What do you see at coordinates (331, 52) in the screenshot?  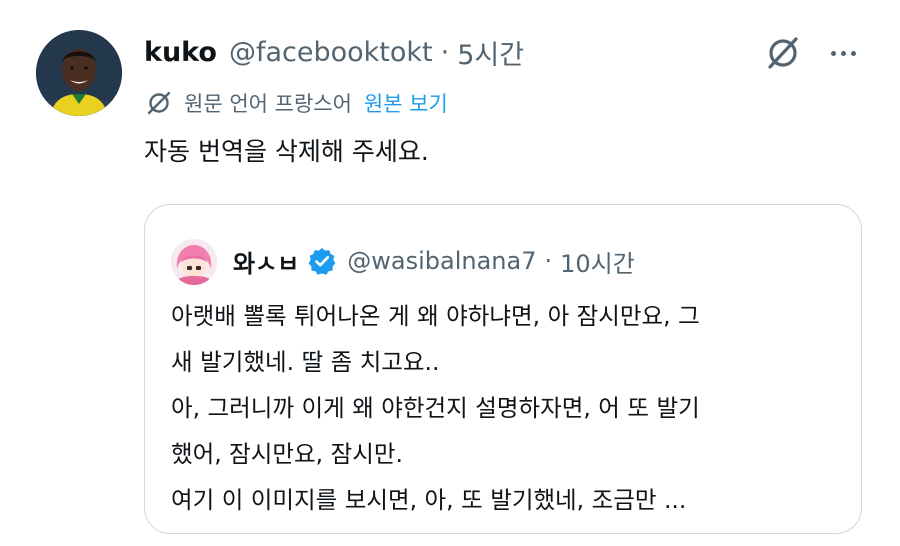 I see `author-handle: @facebooktokt` at bounding box center [331, 52].